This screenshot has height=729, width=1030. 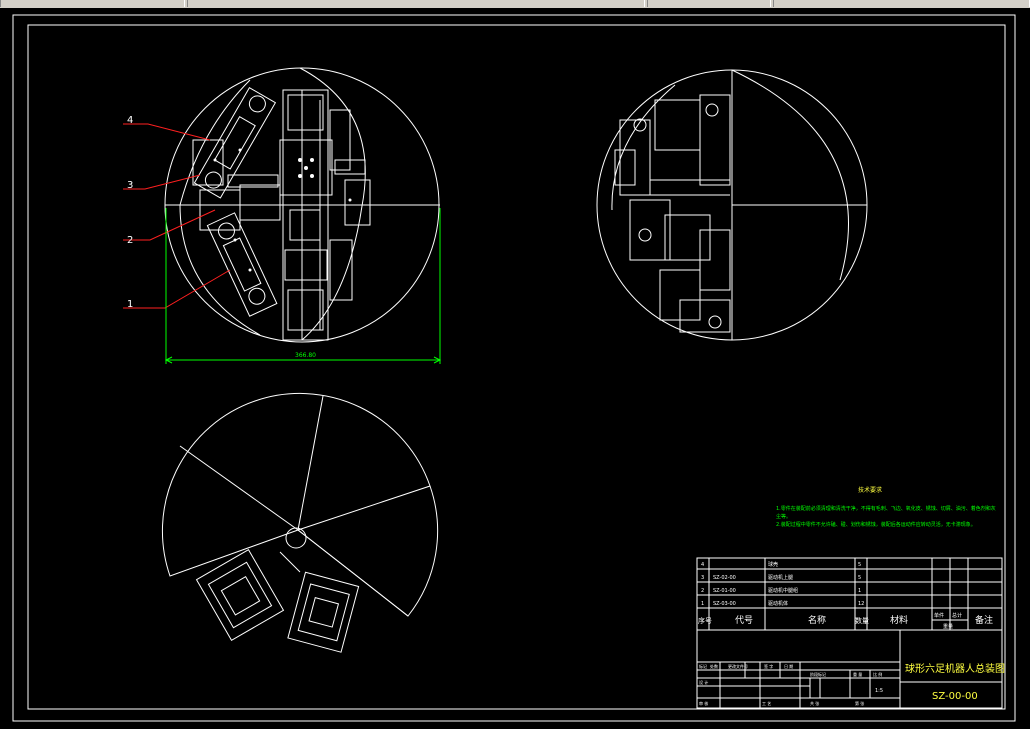 What do you see at coordinates (703, 682) in the screenshot?
I see `tb-label: 设 计` at bounding box center [703, 682].